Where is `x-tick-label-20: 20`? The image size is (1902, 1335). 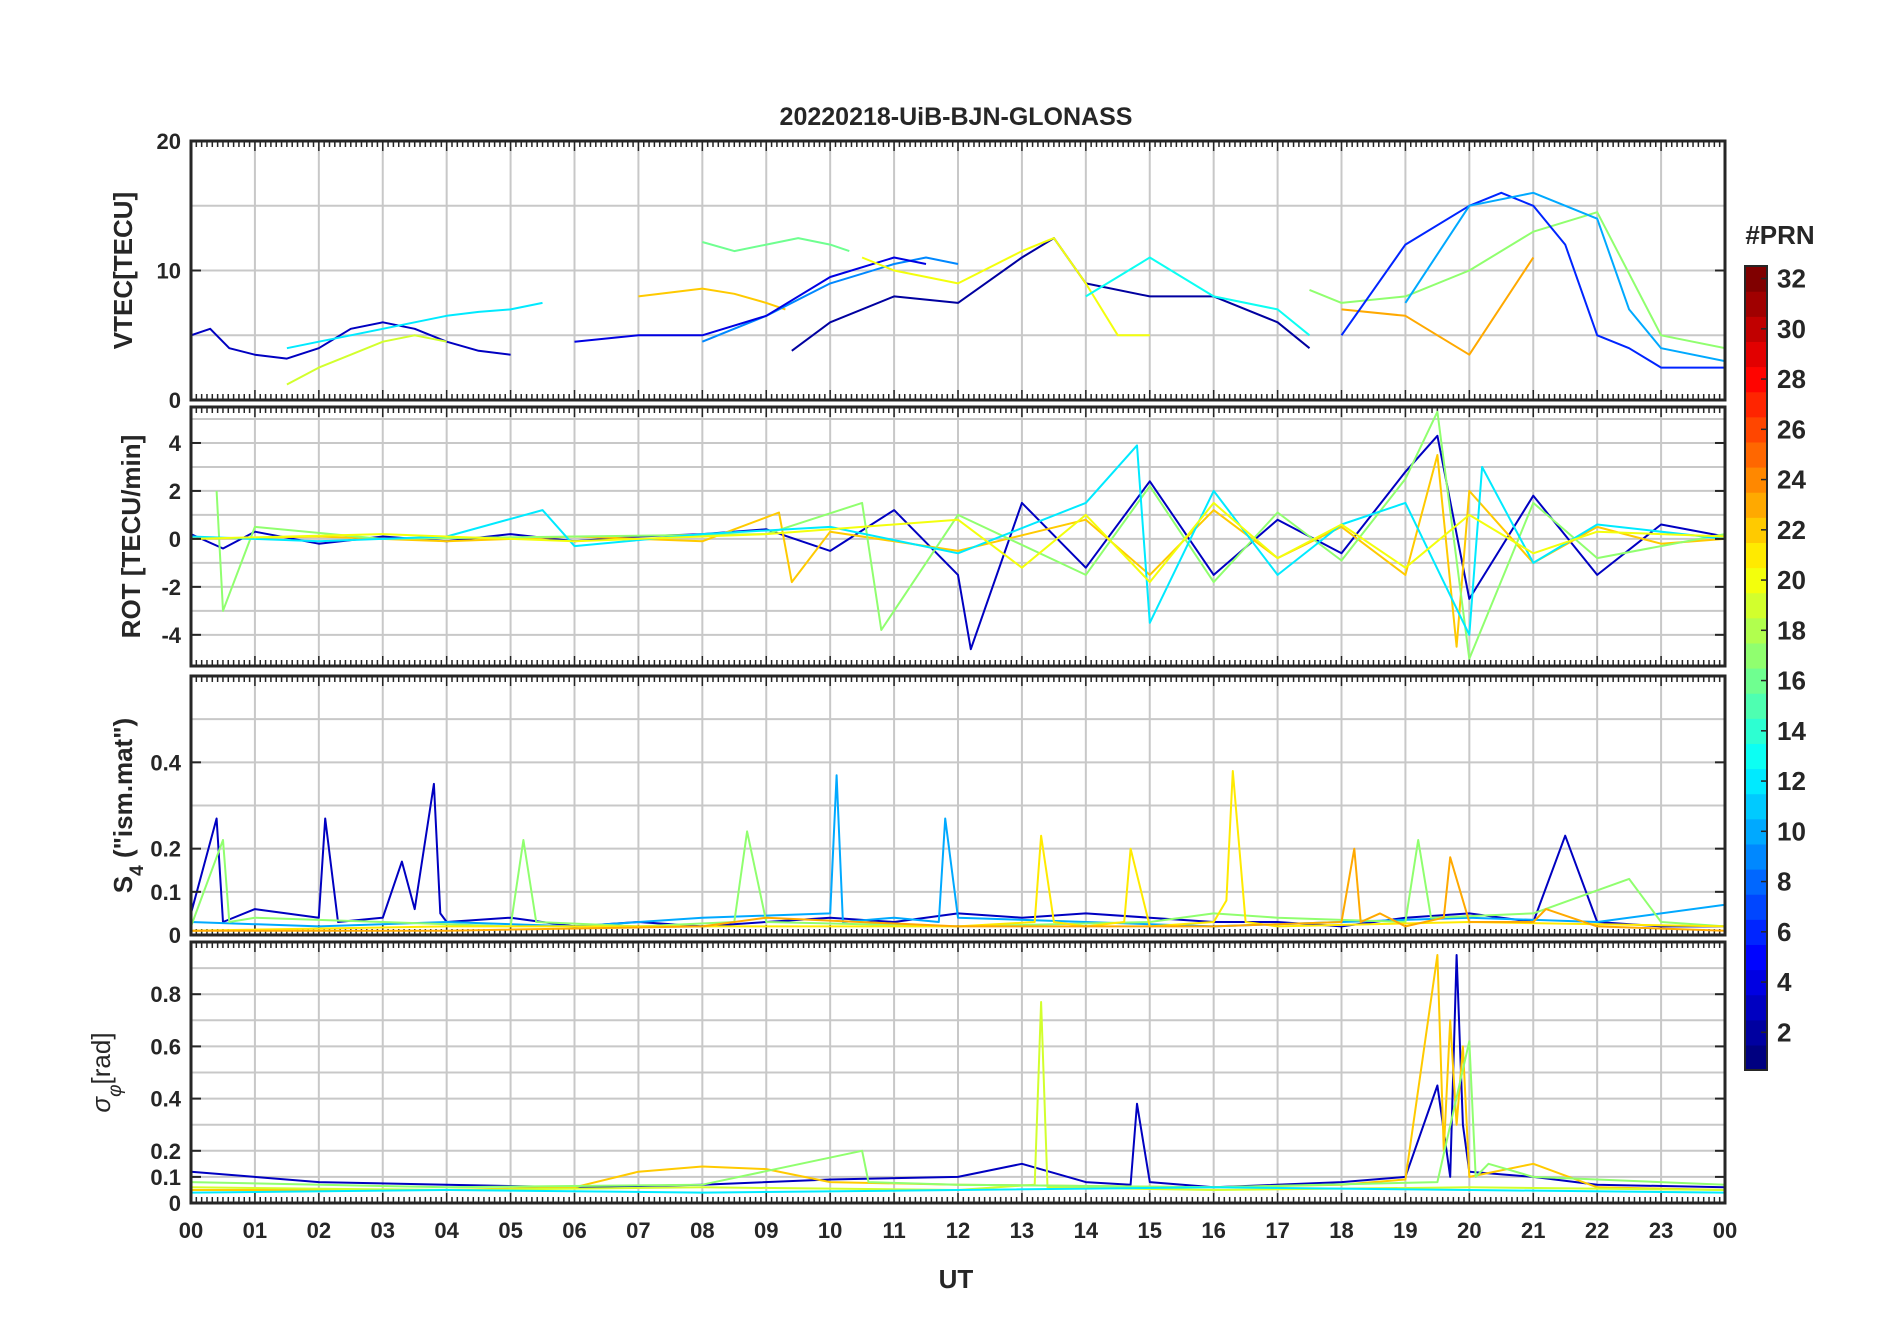 x-tick-label-20: 20 is located at coordinates (1469, 1230).